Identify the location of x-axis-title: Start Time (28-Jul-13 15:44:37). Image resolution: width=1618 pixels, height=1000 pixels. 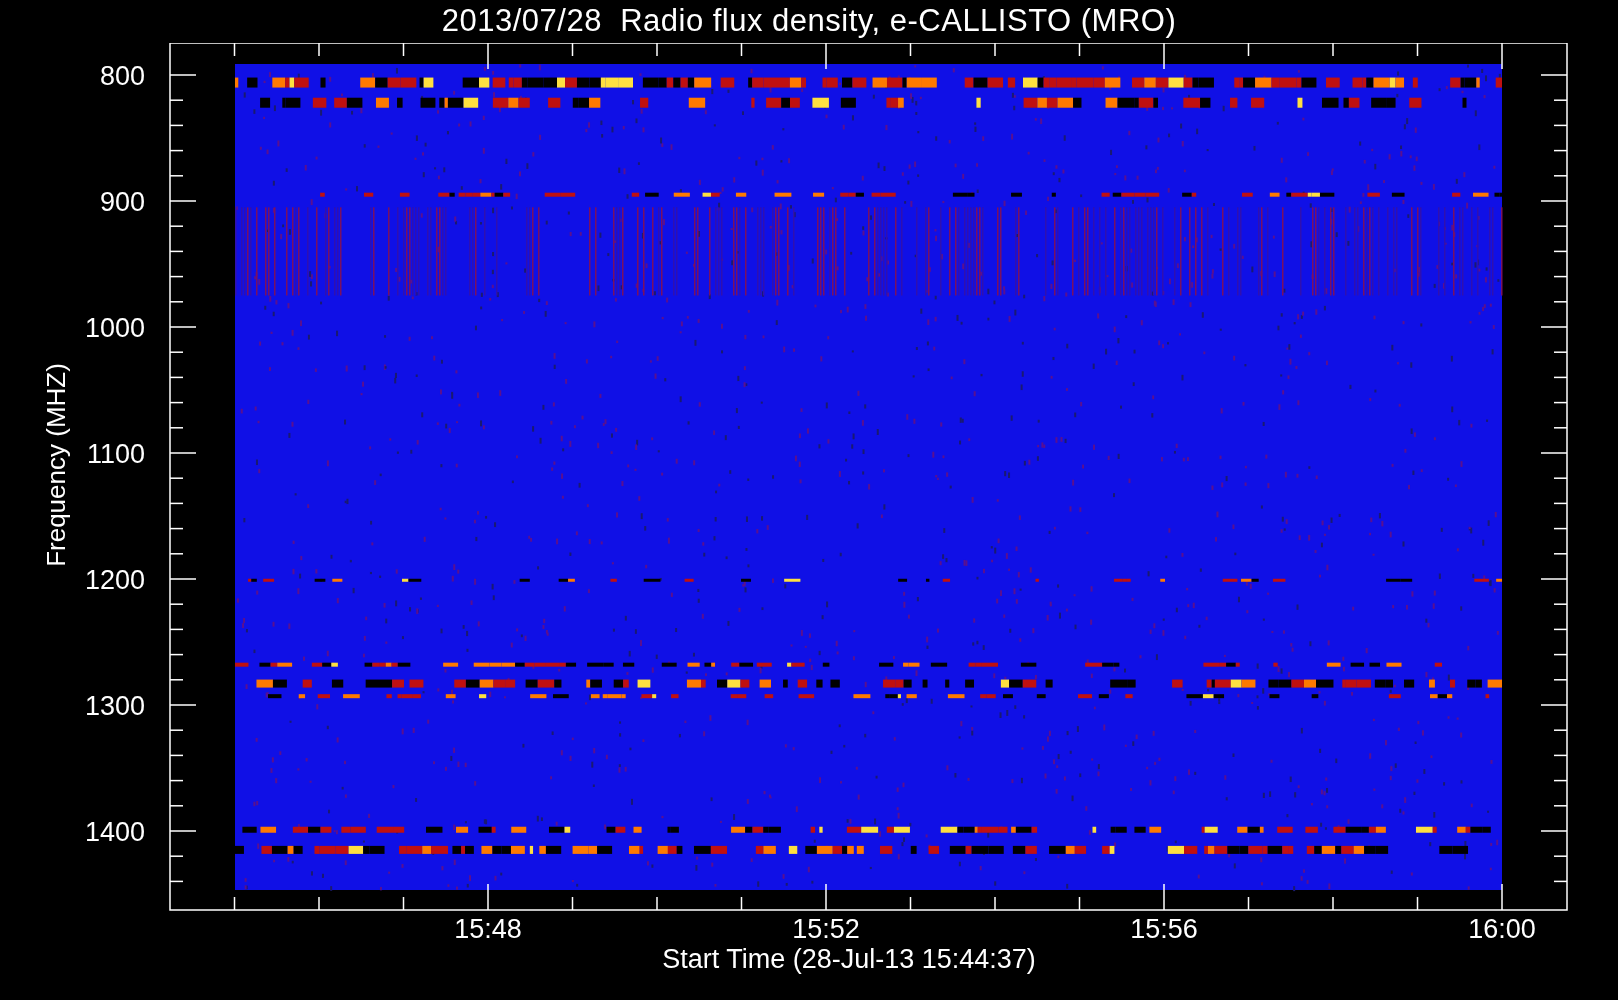
(849, 959).